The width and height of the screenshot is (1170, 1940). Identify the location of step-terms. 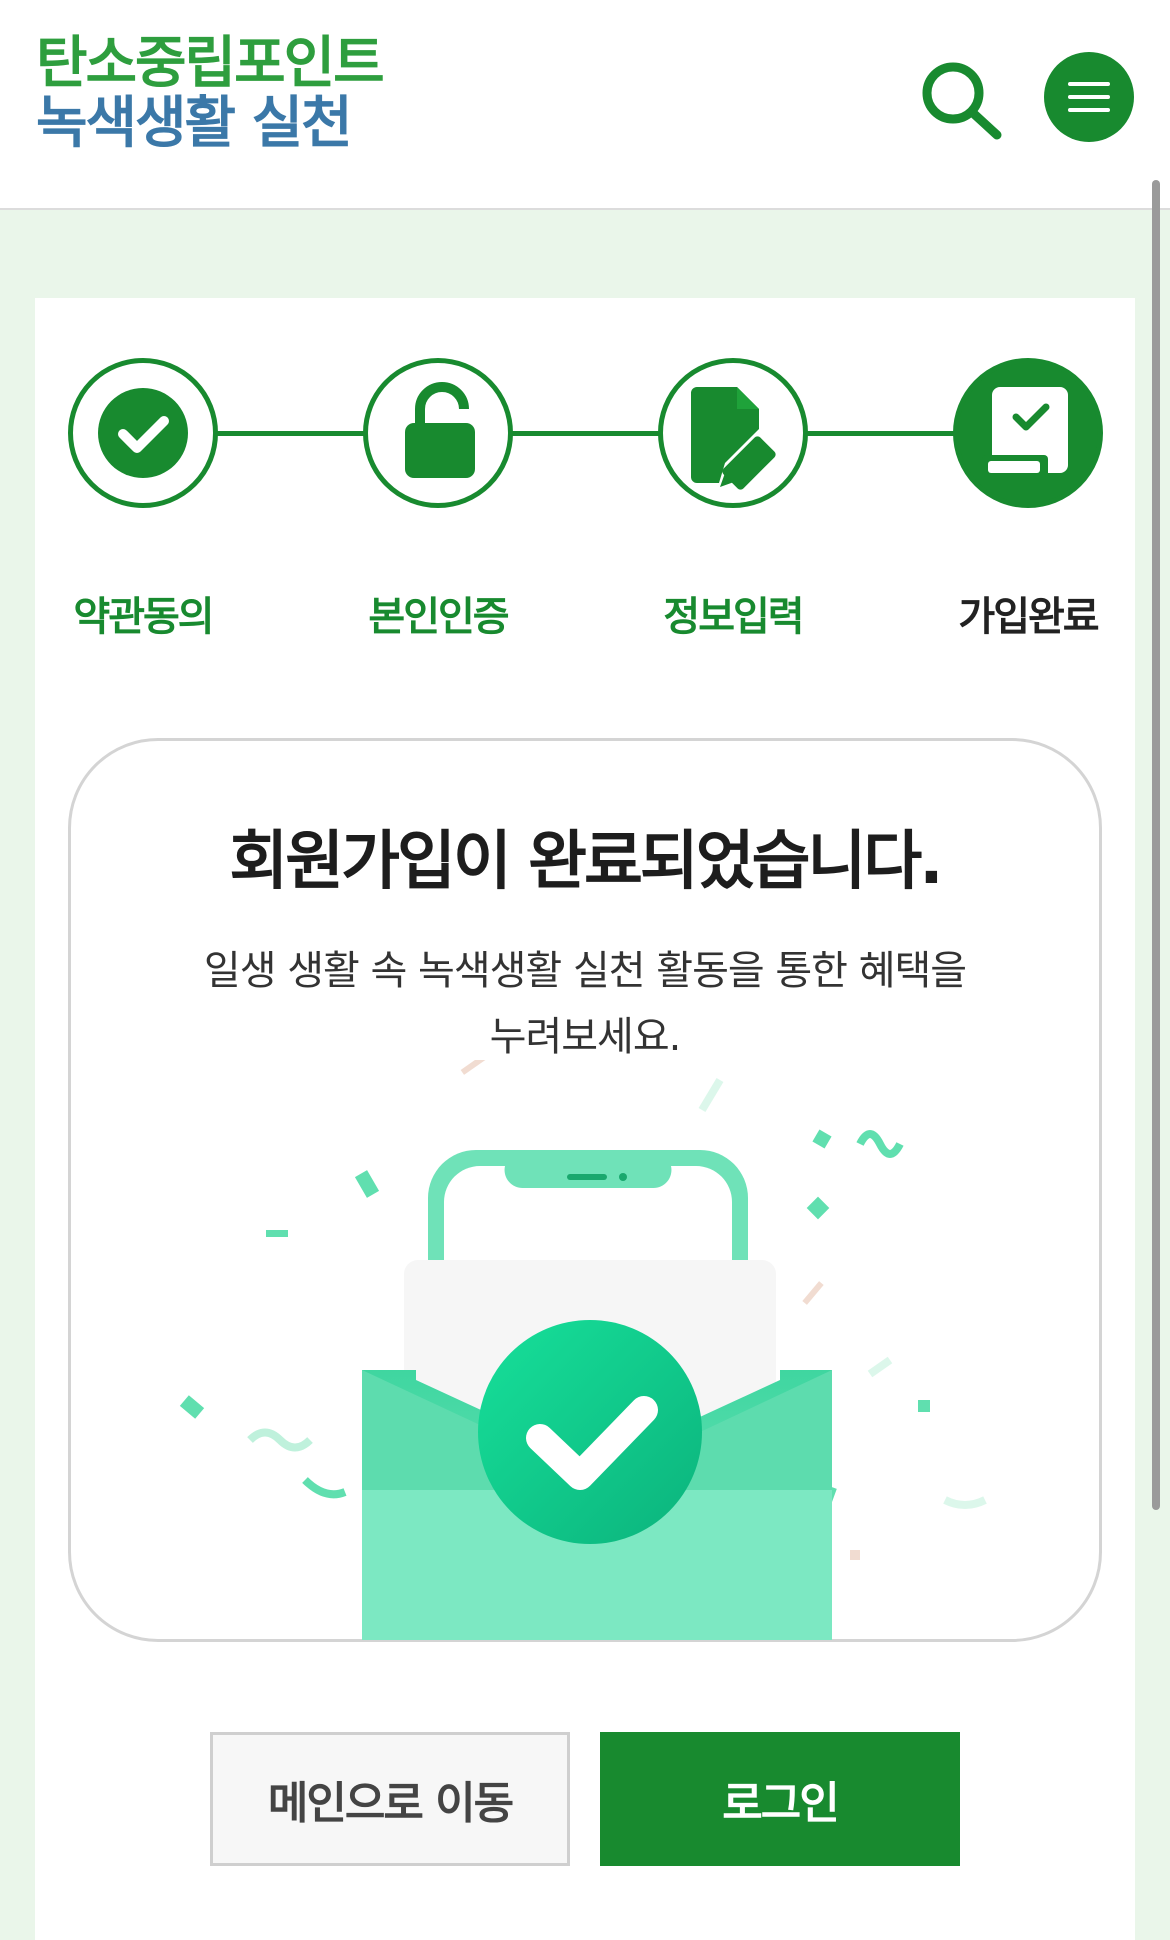
(143, 433).